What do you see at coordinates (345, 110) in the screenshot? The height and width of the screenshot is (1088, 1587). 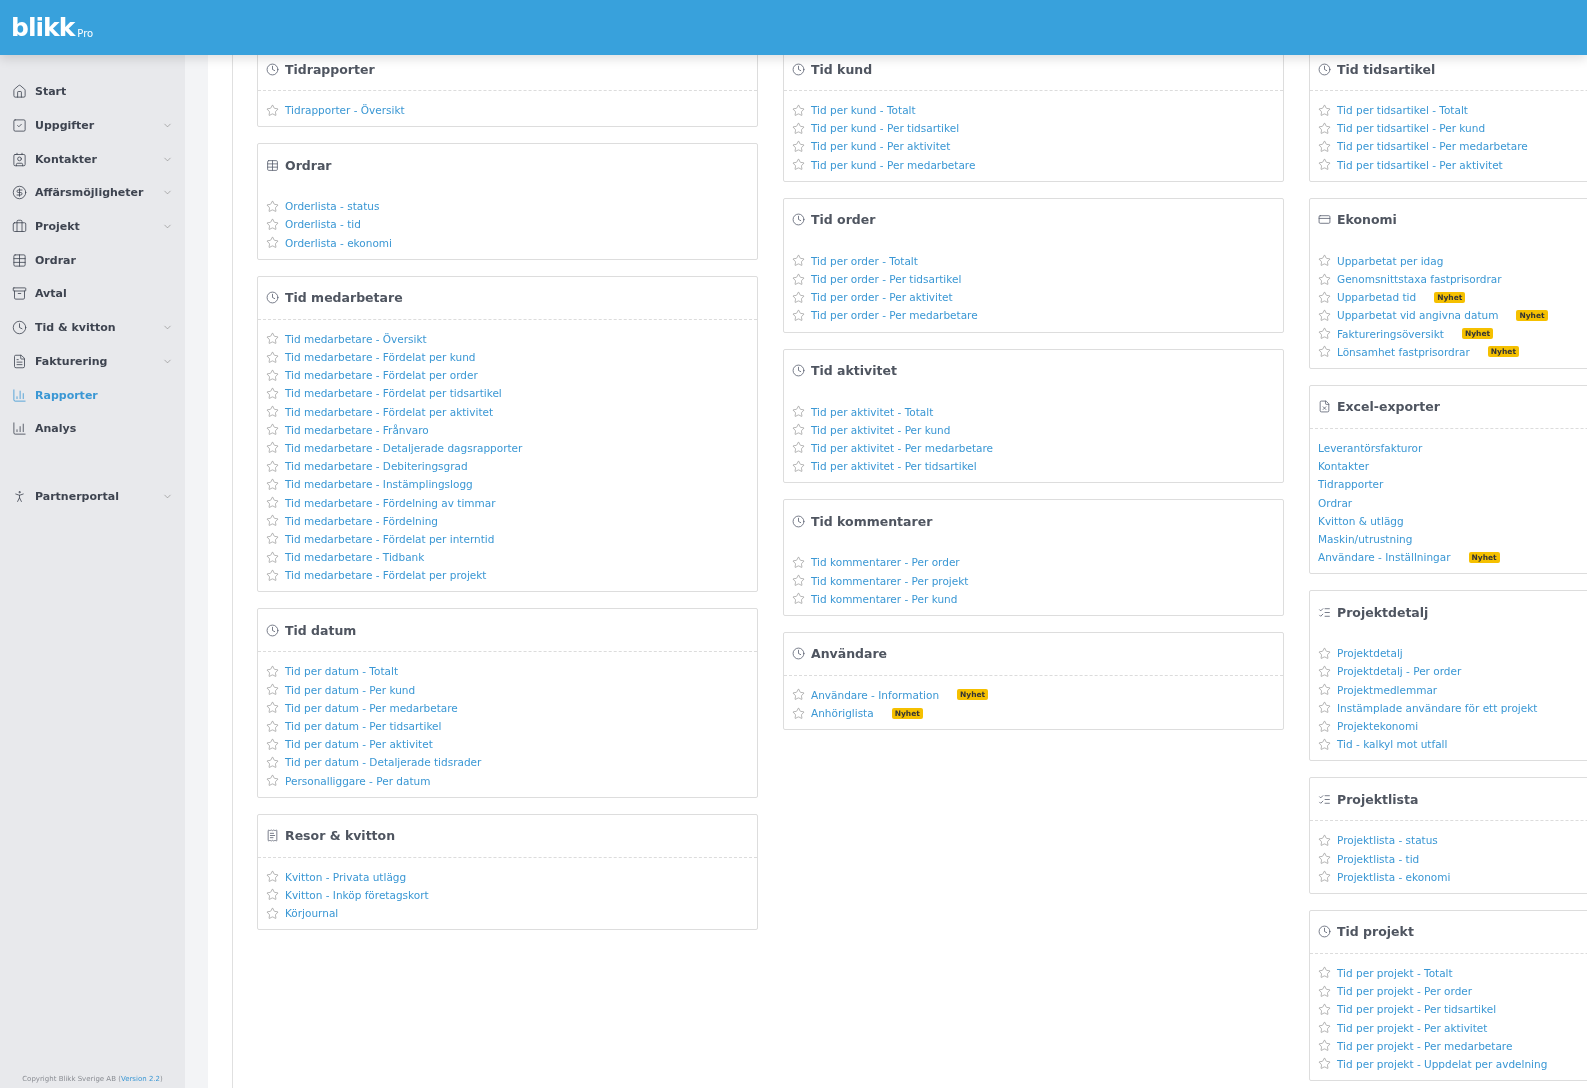 I see `report-link: Tidrapporter - Översikt` at bounding box center [345, 110].